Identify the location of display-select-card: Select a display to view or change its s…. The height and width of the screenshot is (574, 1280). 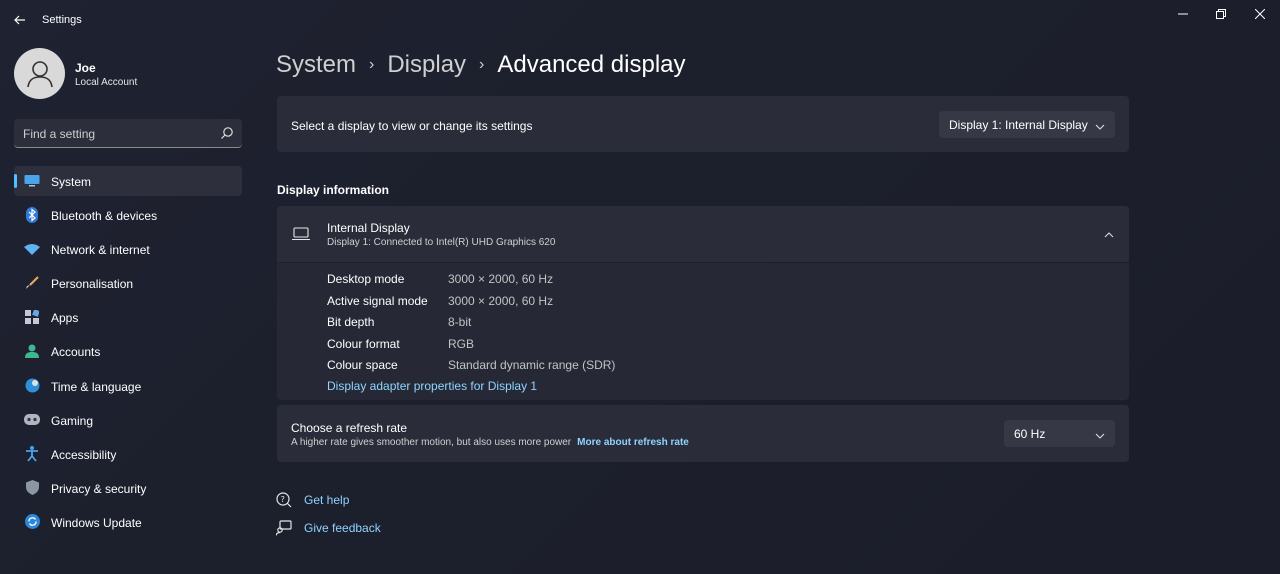
(703, 124).